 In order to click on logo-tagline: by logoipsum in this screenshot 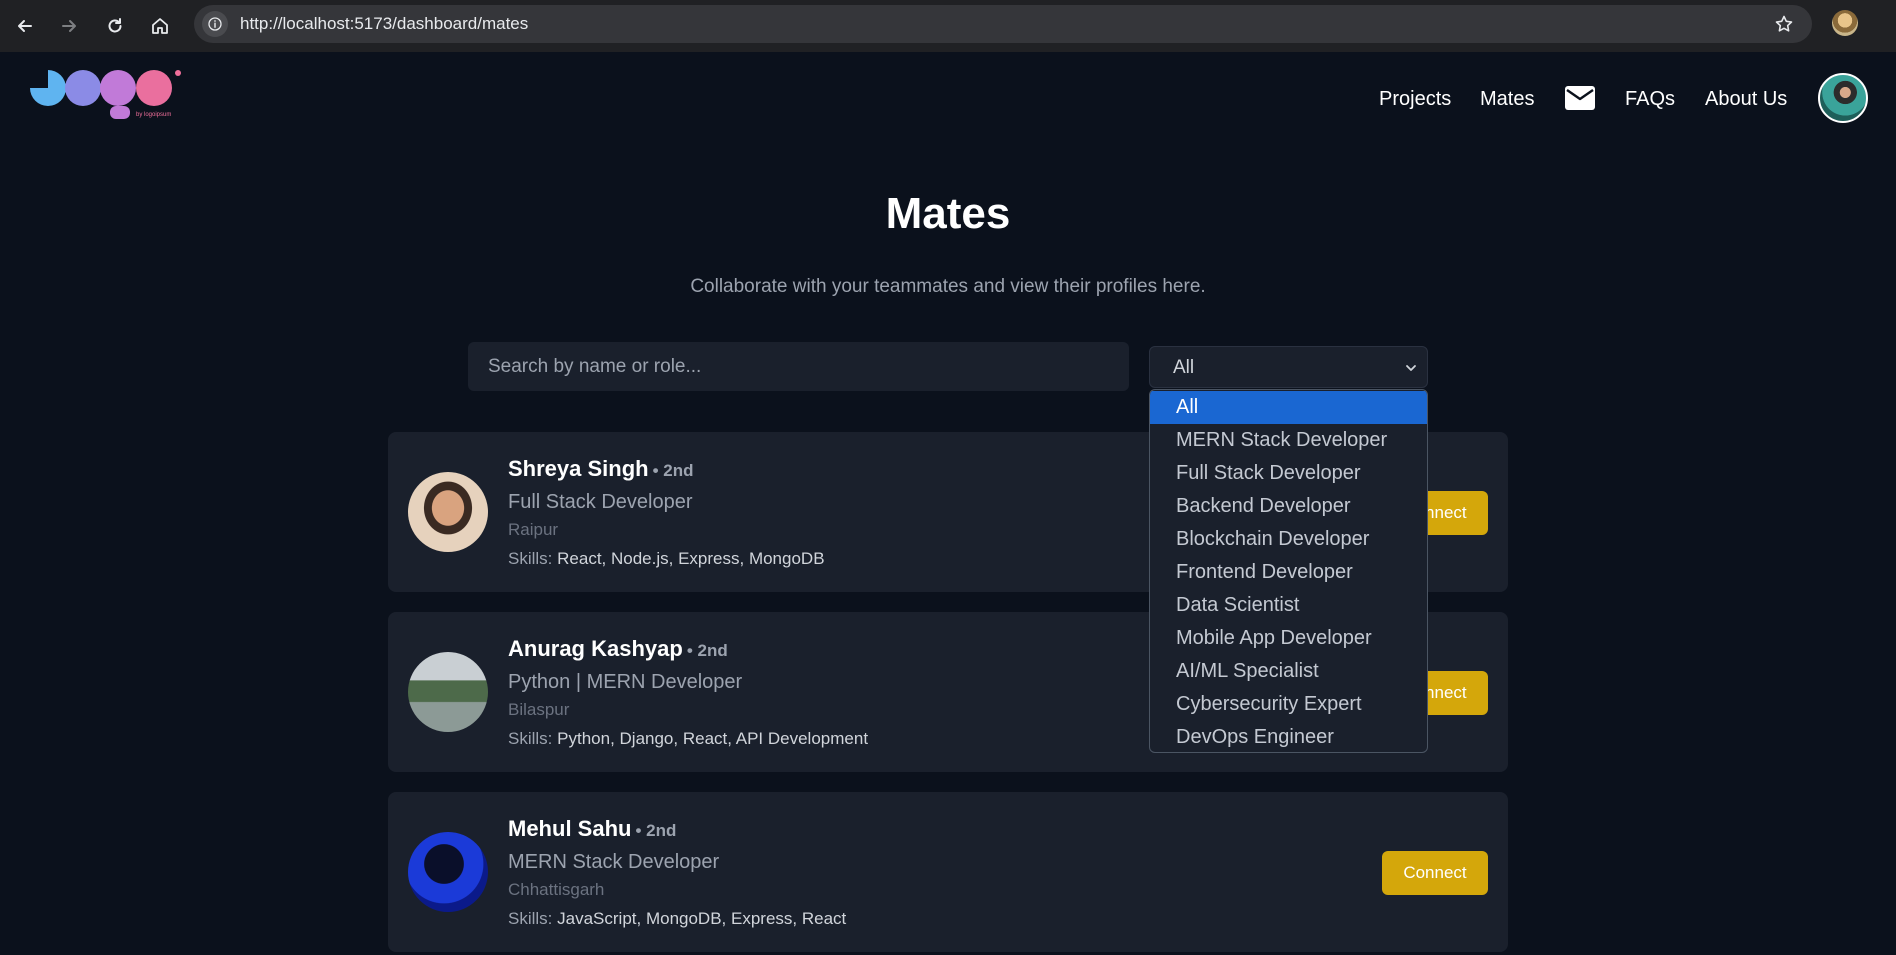, I will do `click(153, 115)`.